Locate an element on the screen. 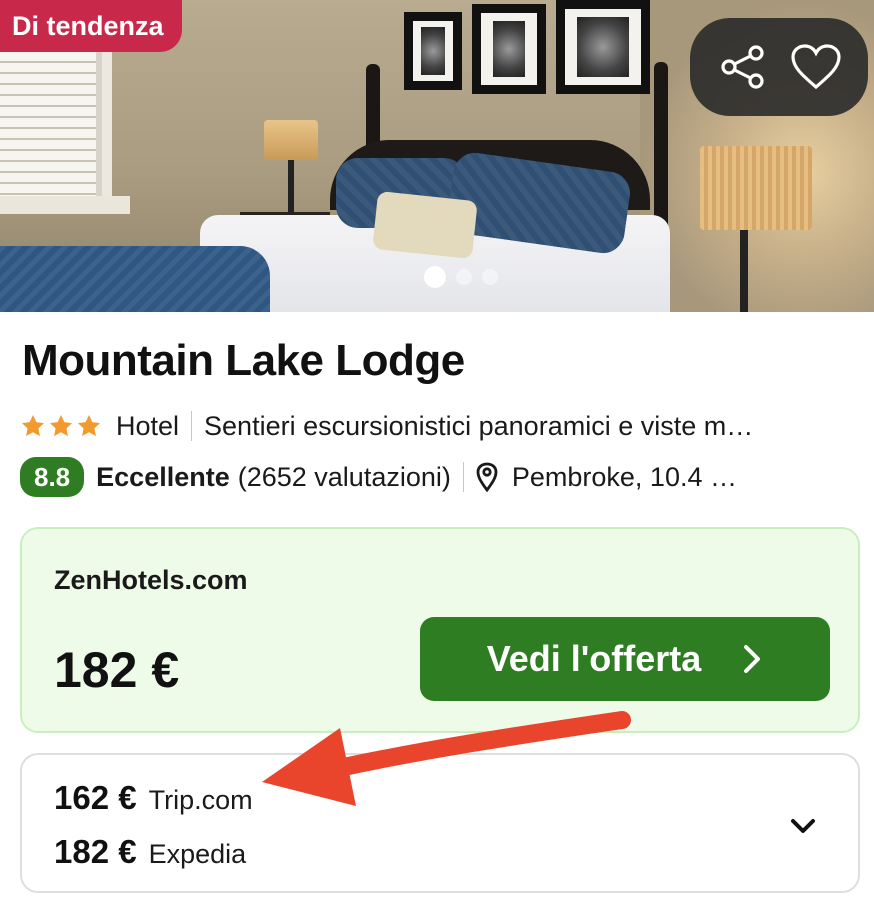  hotel-type: Hotel is located at coordinates (148, 425).